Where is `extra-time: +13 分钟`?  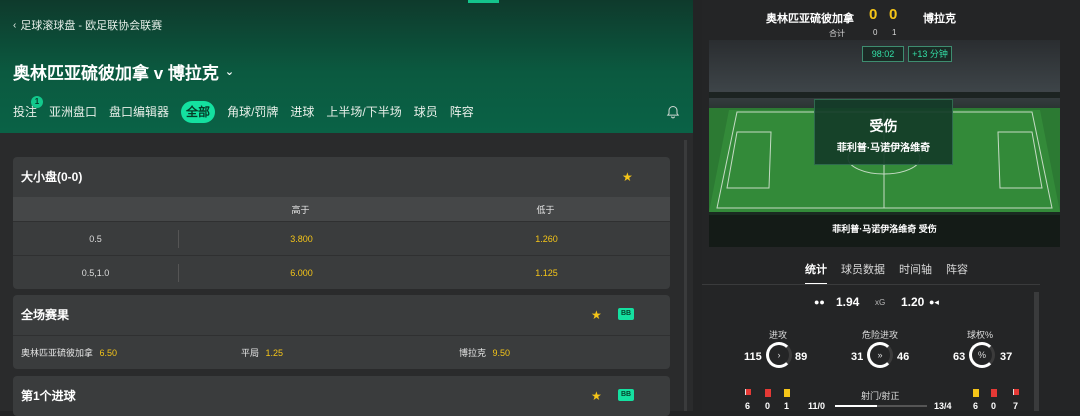
extra-time: +13 分钟 is located at coordinates (930, 54).